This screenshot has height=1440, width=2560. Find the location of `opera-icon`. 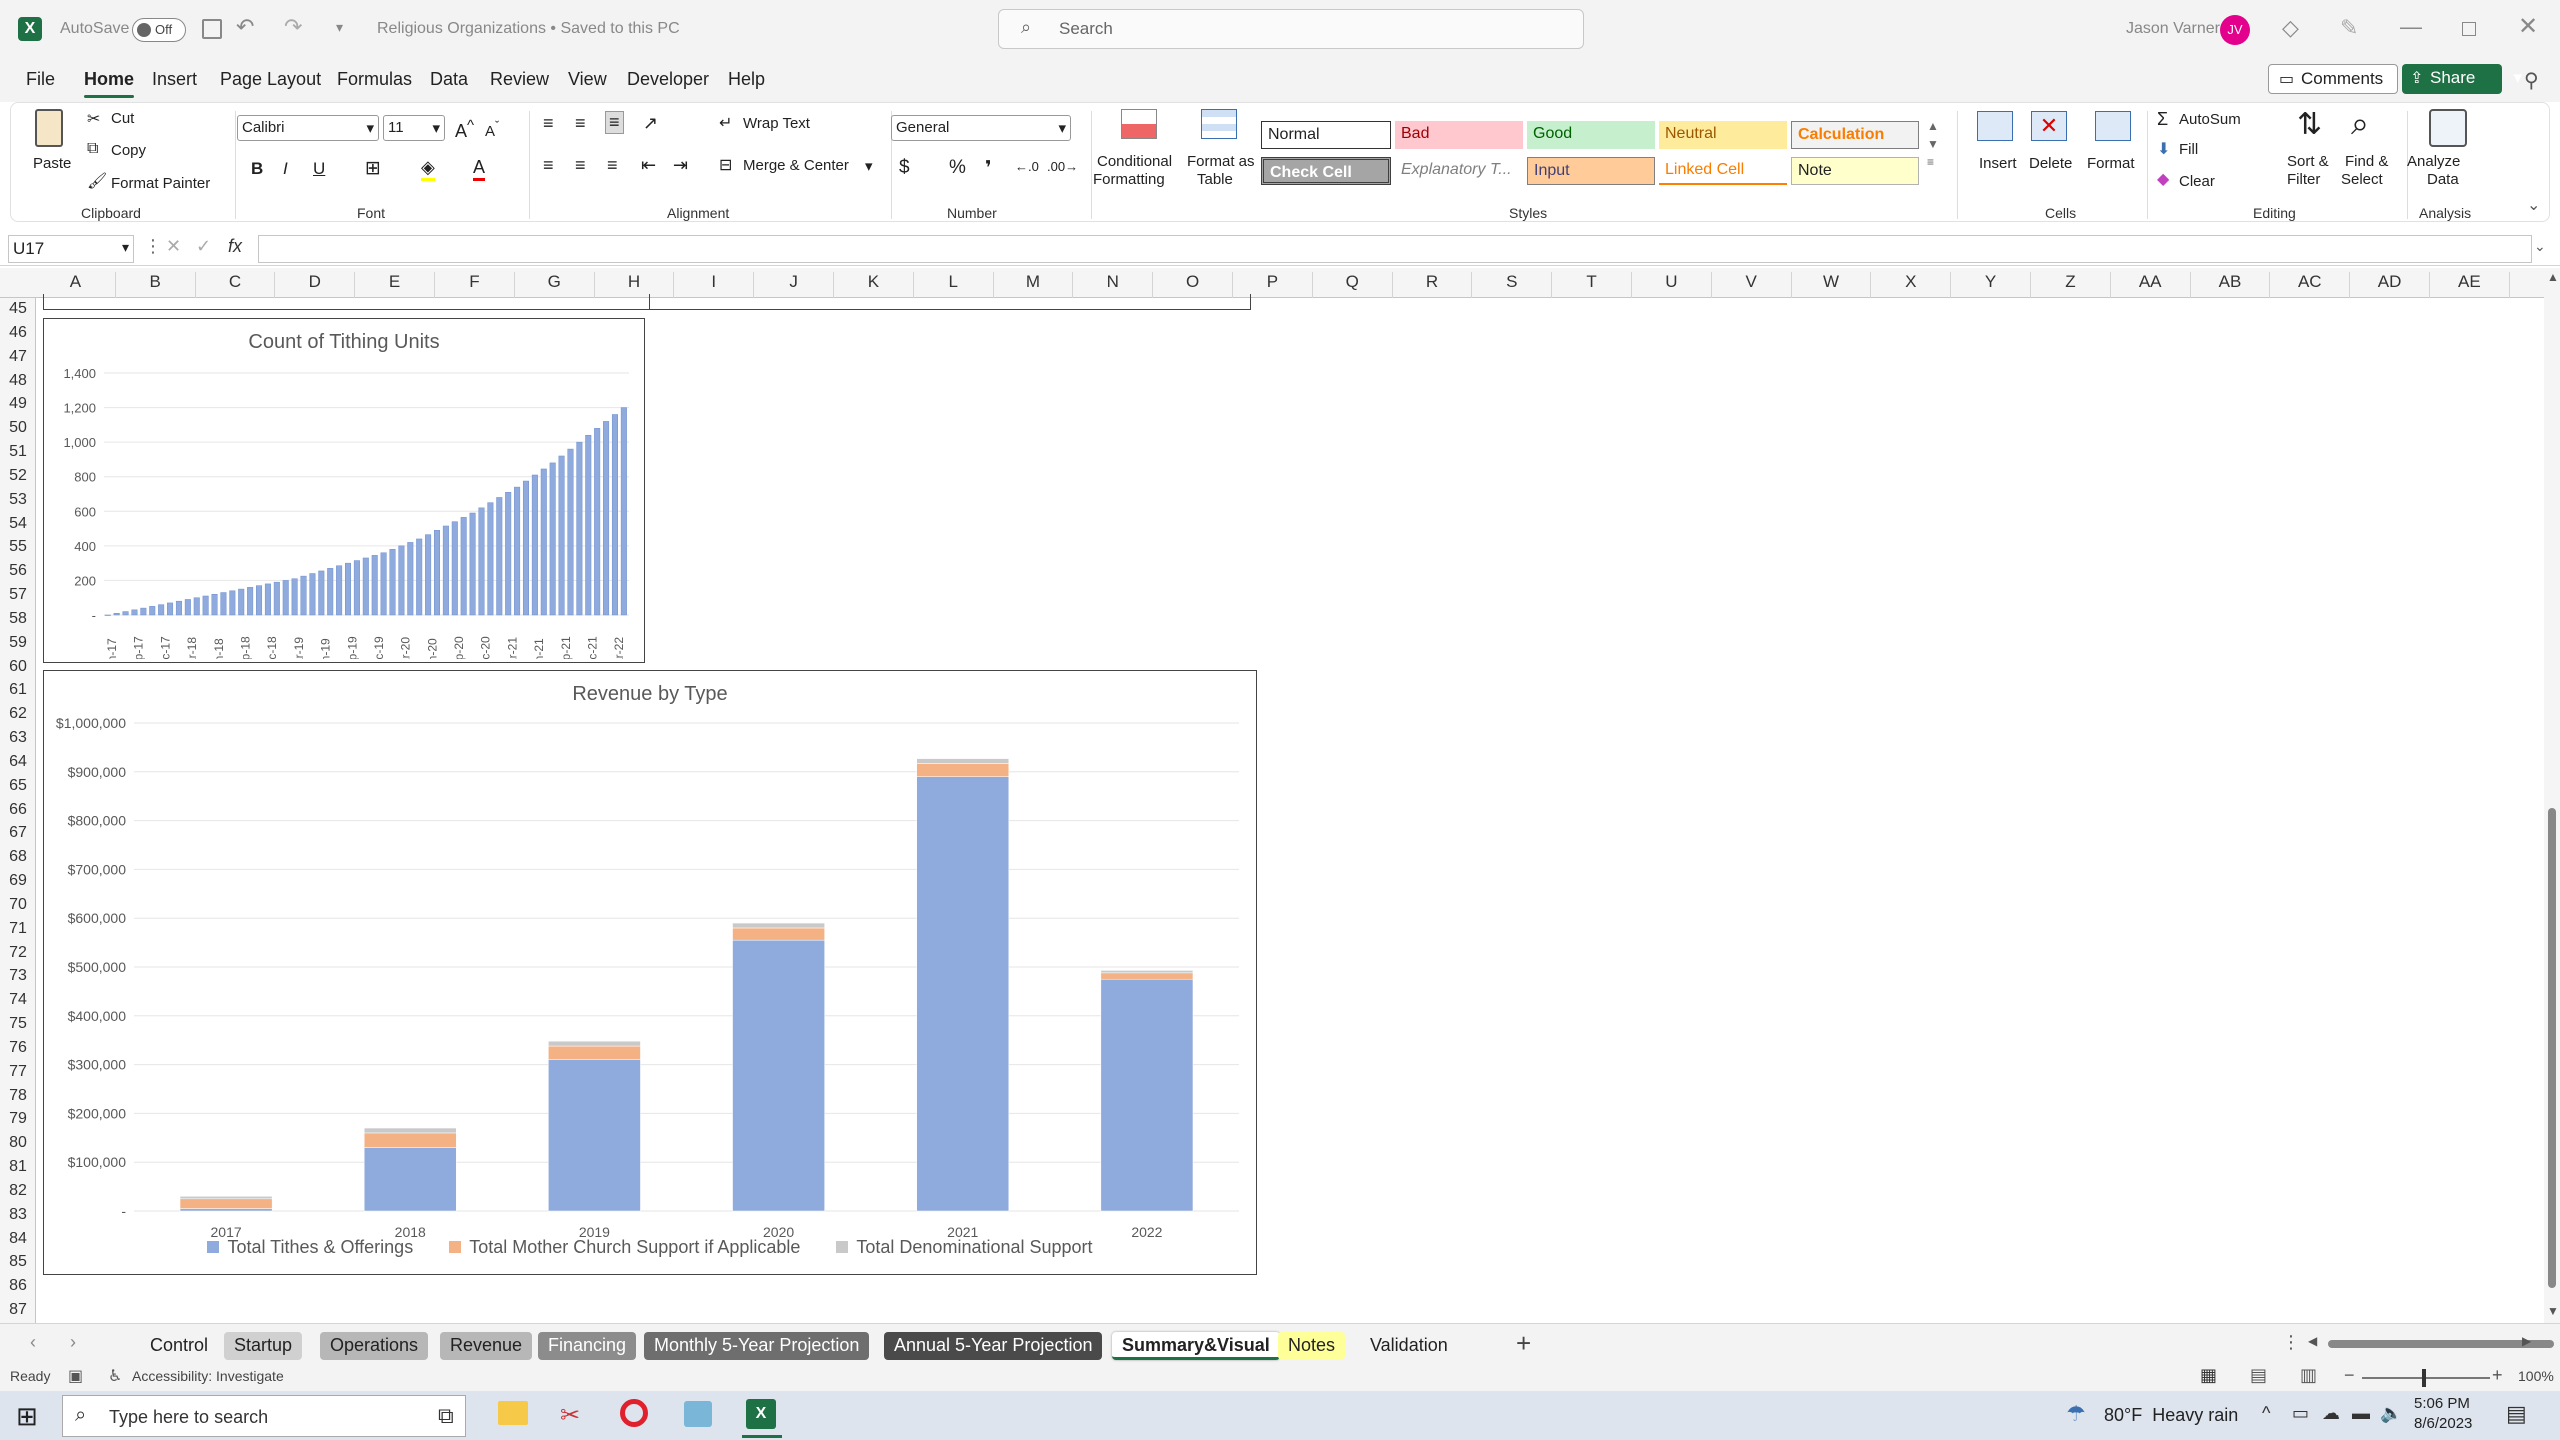

opera-icon is located at coordinates (634, 1413).